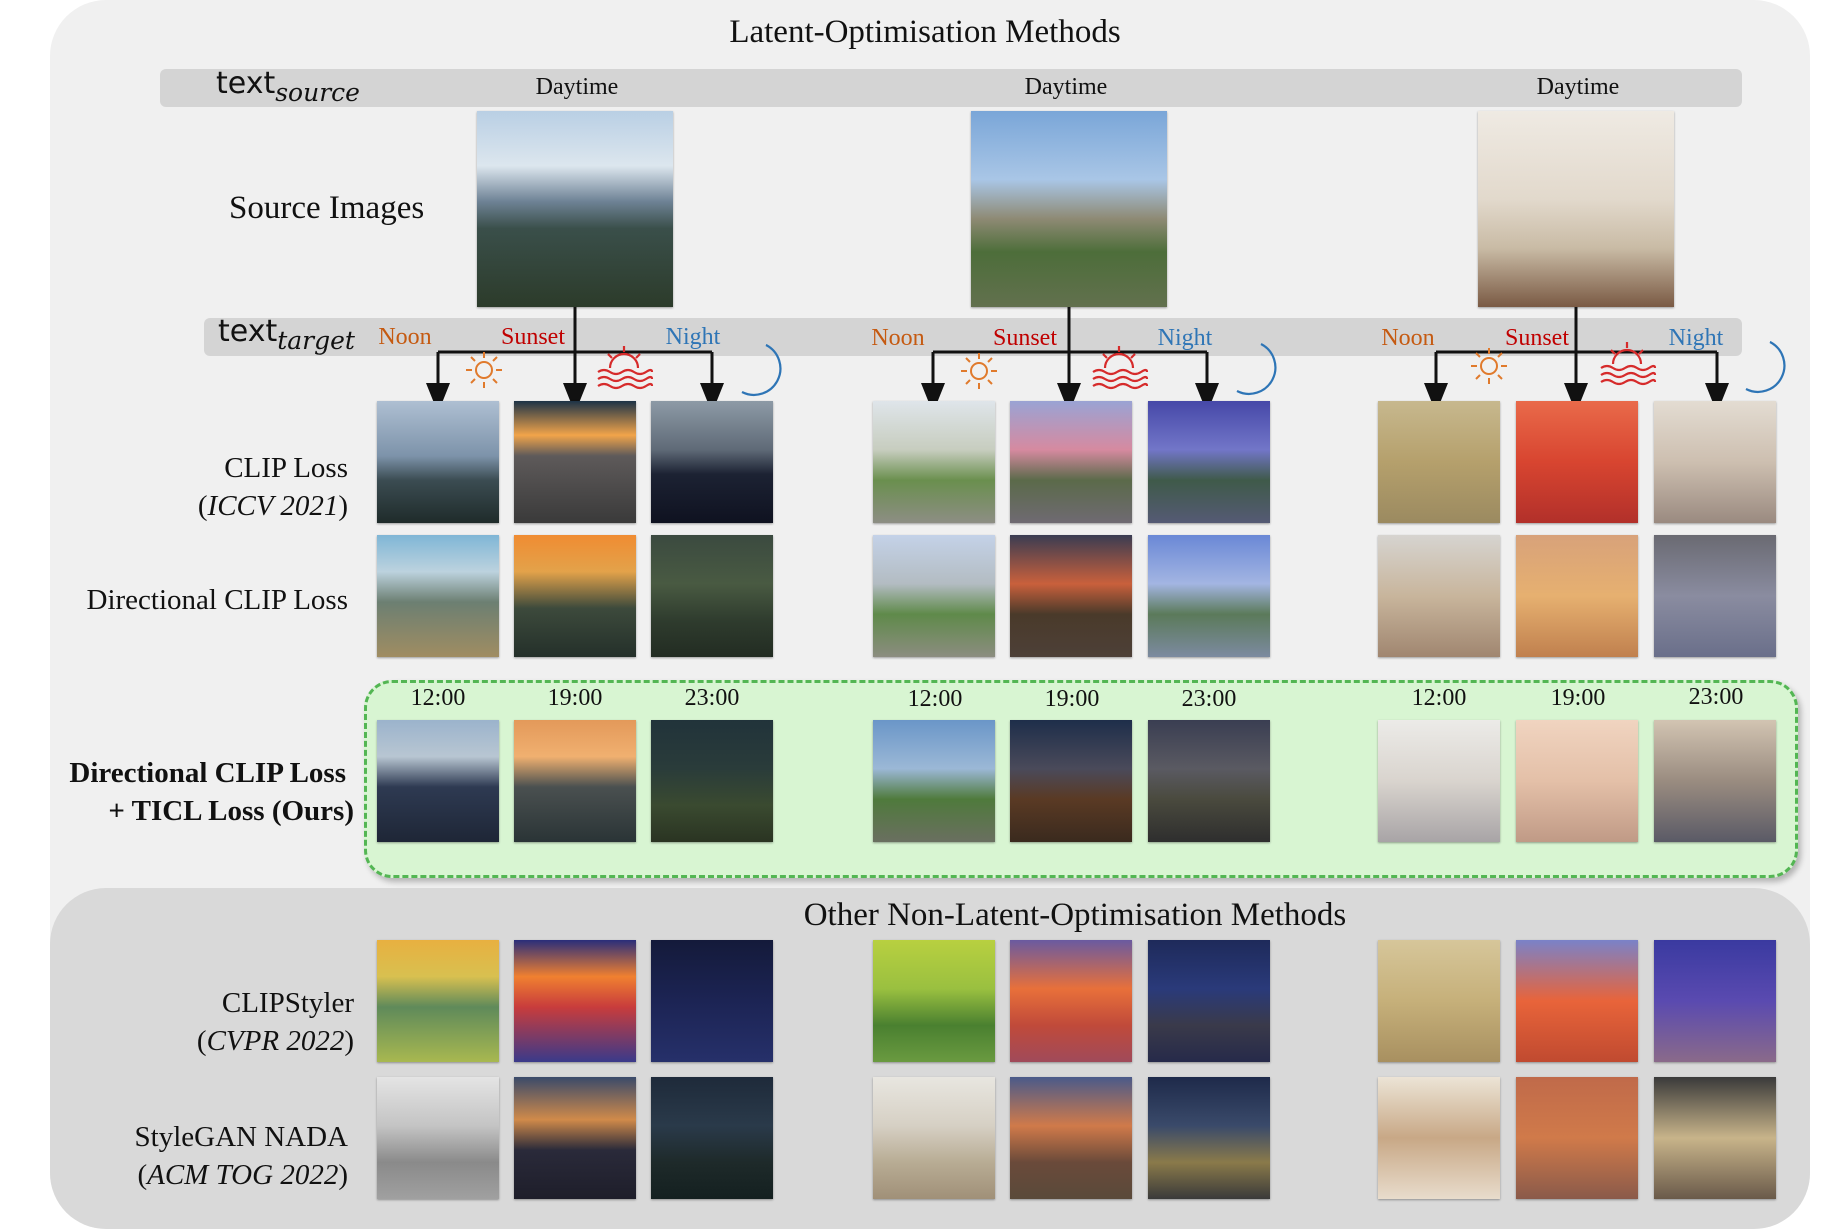 Image resolution: width=1825 pixels, height=1229 pixels. I want to click on result-clip-church-night, so click(1209, 462).